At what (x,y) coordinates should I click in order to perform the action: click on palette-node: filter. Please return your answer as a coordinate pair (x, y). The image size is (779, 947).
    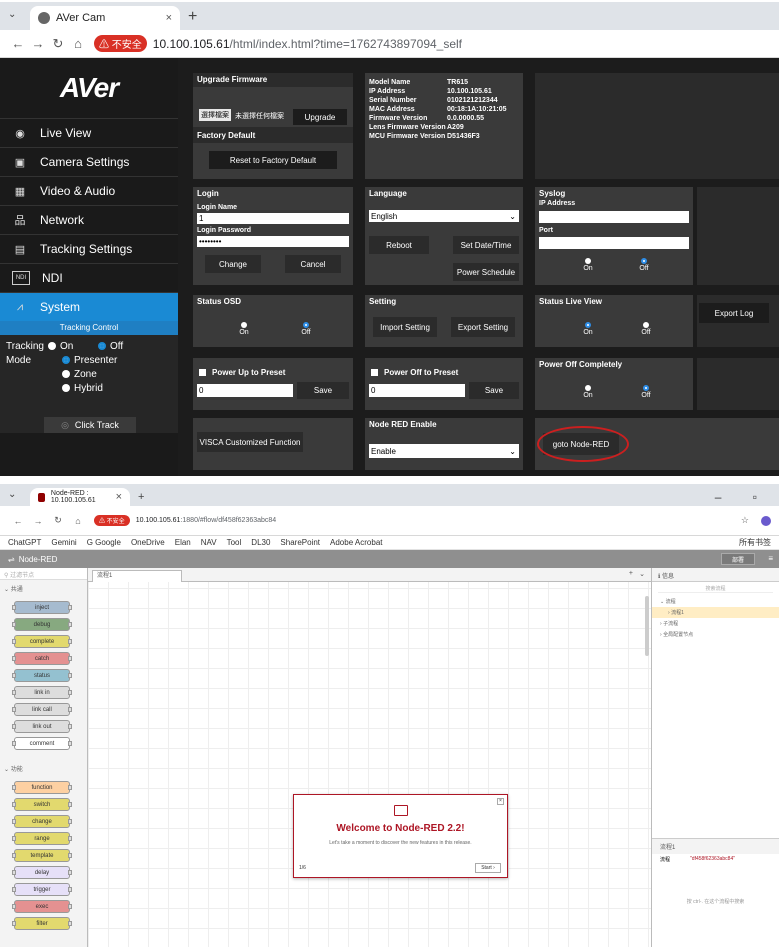
    Looking at the image, I should click on (42, 923).